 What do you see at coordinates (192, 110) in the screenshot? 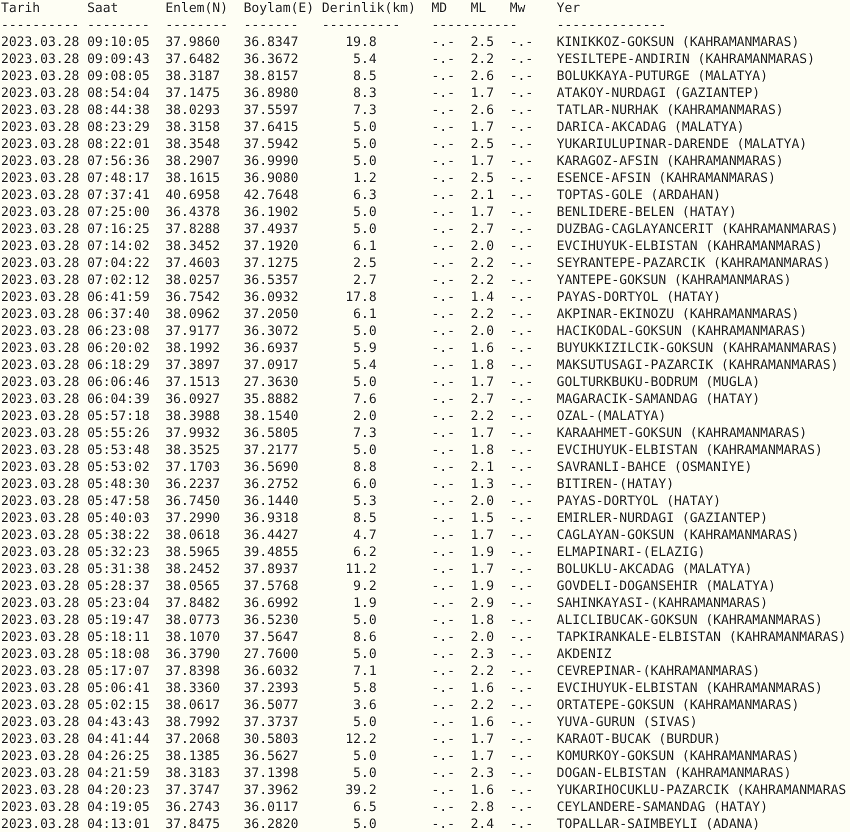
I see `latitude-cell: 38.0293` at bounding box center [192, 110].